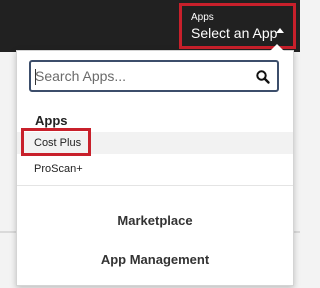  What do you see at coordinates (280, 30) in the screenshot?
I see `caret-up-icon` at bounding box center [280, 30].